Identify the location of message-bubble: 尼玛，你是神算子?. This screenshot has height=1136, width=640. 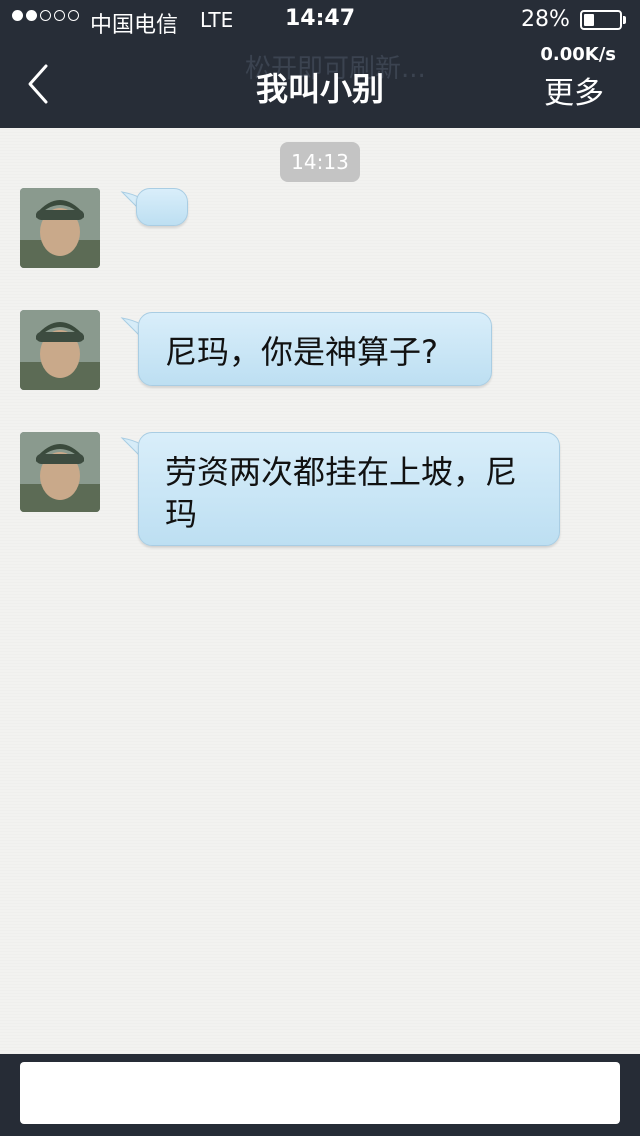
(315, 349).